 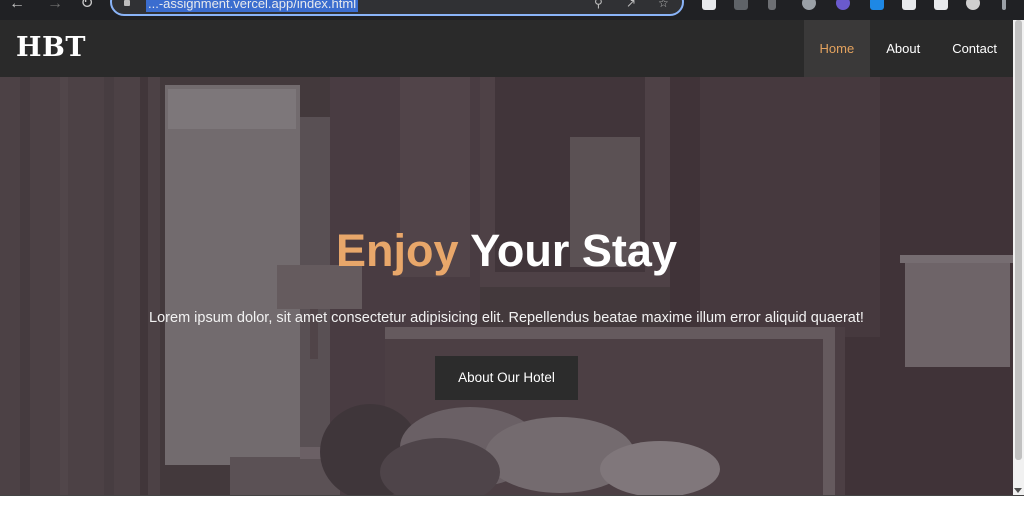 What do you see at coordinates (598, 5) in the screenshot?
I see `search-icon: ⚲` at bounding box center [598, 5].